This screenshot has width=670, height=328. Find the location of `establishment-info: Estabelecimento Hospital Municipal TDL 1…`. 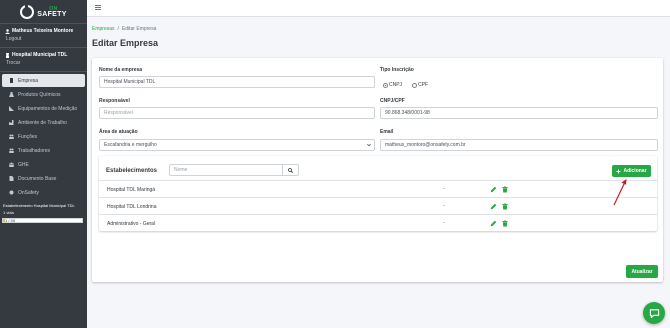

establishment-info: Estabelecimento Hospital Municipal TDL 1… is located at coordinates (43, 210).